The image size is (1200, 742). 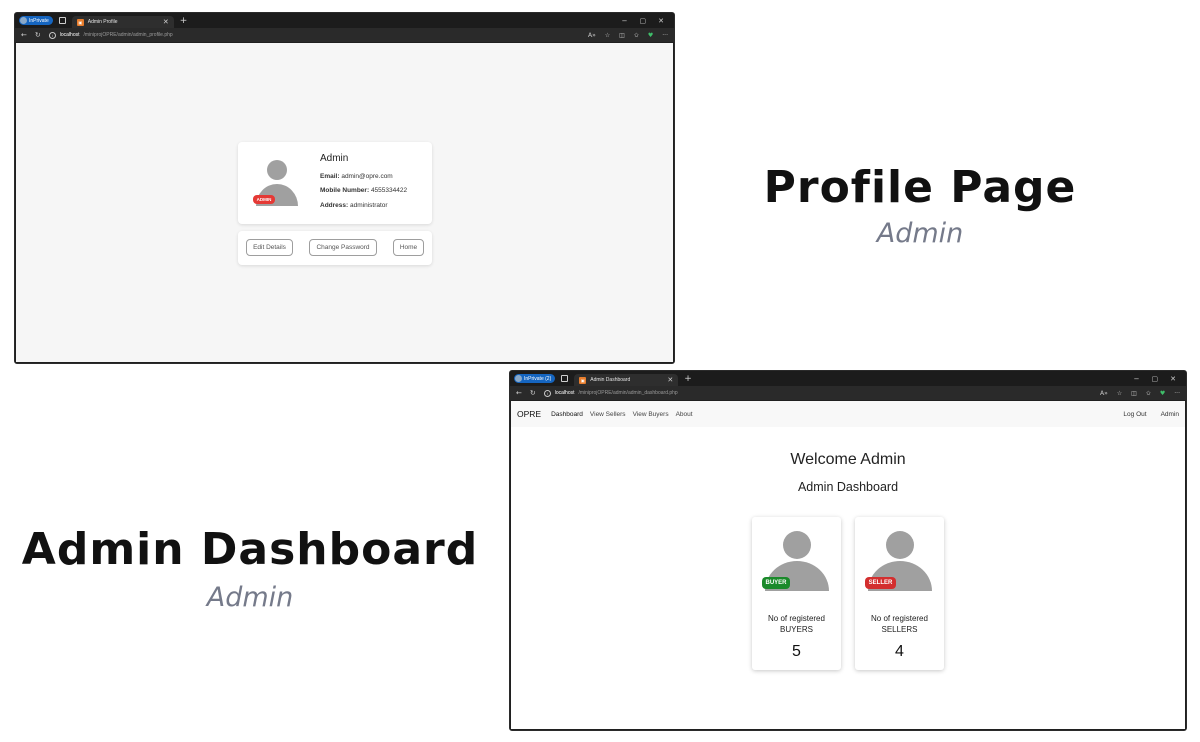 I want to click on profile-page-subcaption: Admin, so click(x=920, y=233).